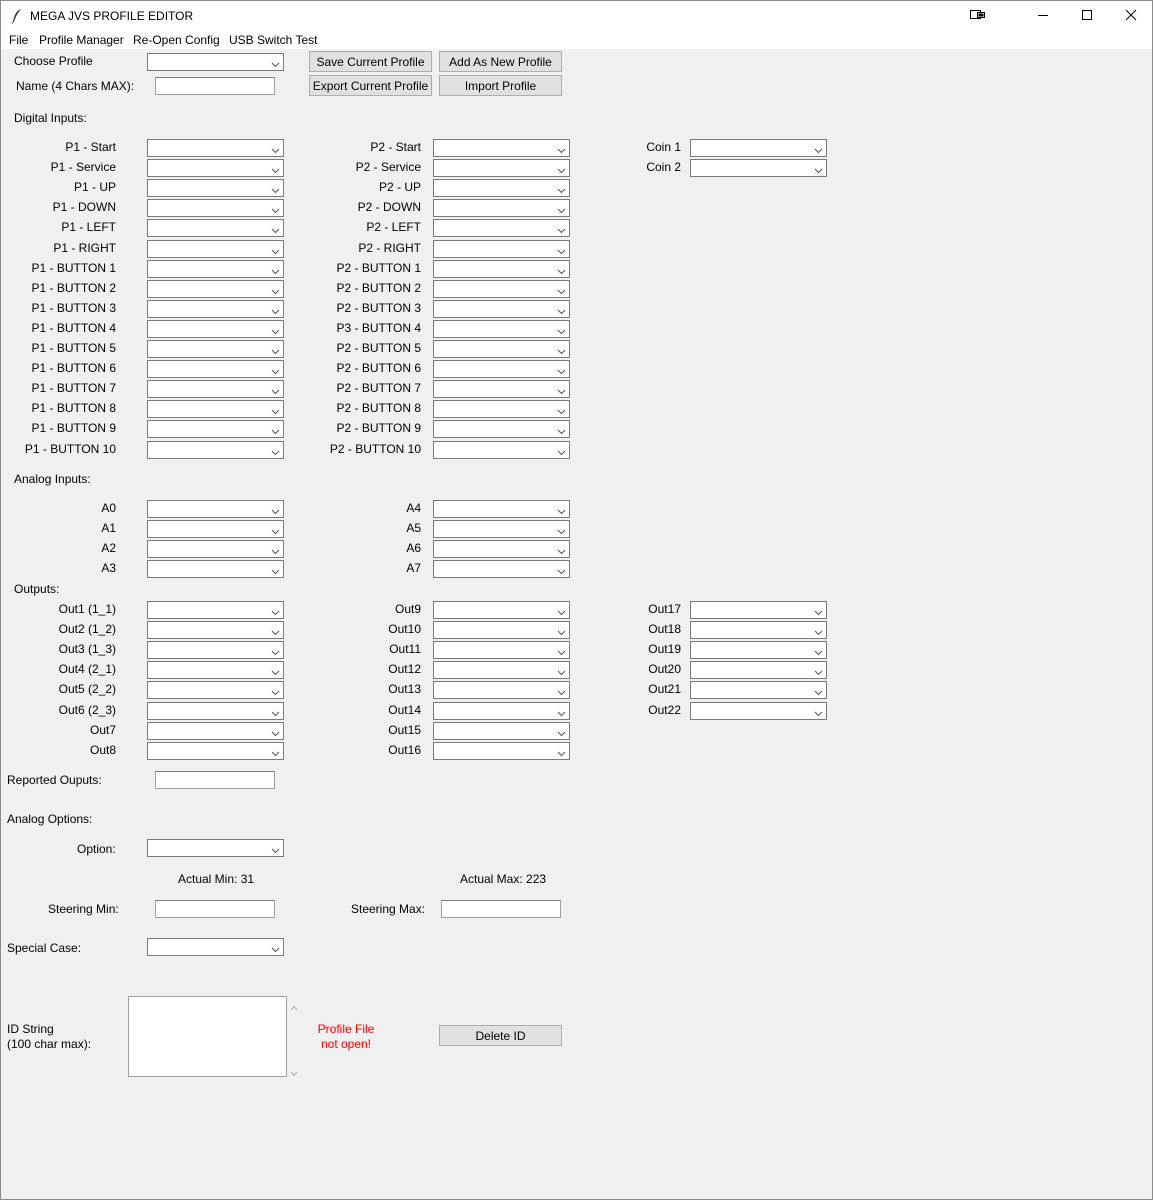 Image resolution: width=1153 pixels, height=1200 pixels. I want to click on export-profile-button: Export Current Profile, so click(370, 85).